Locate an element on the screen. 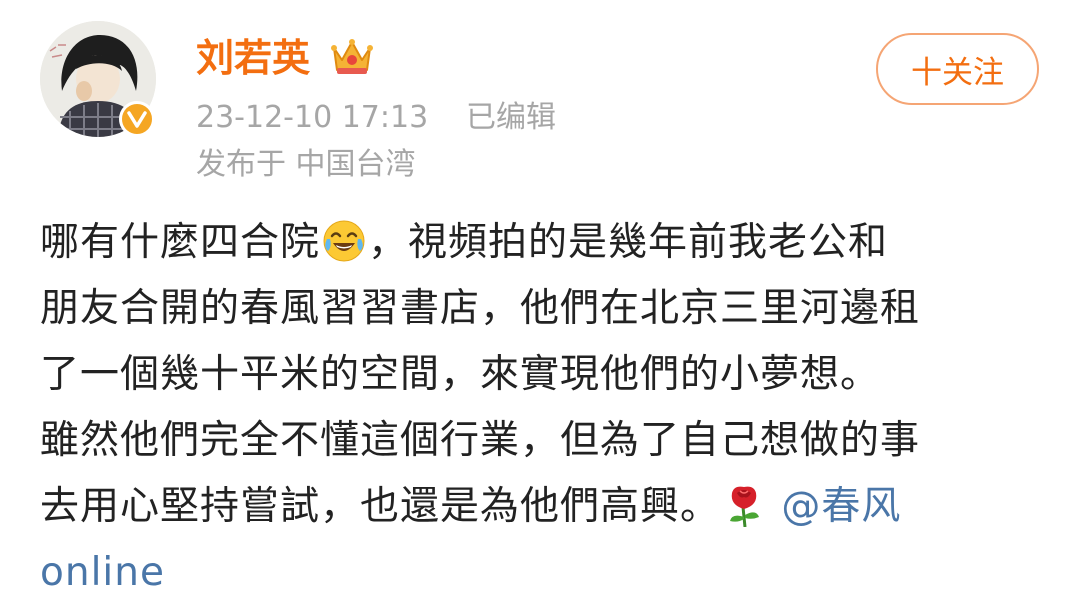  verified-v-icon is located at coordinates (137, 119).